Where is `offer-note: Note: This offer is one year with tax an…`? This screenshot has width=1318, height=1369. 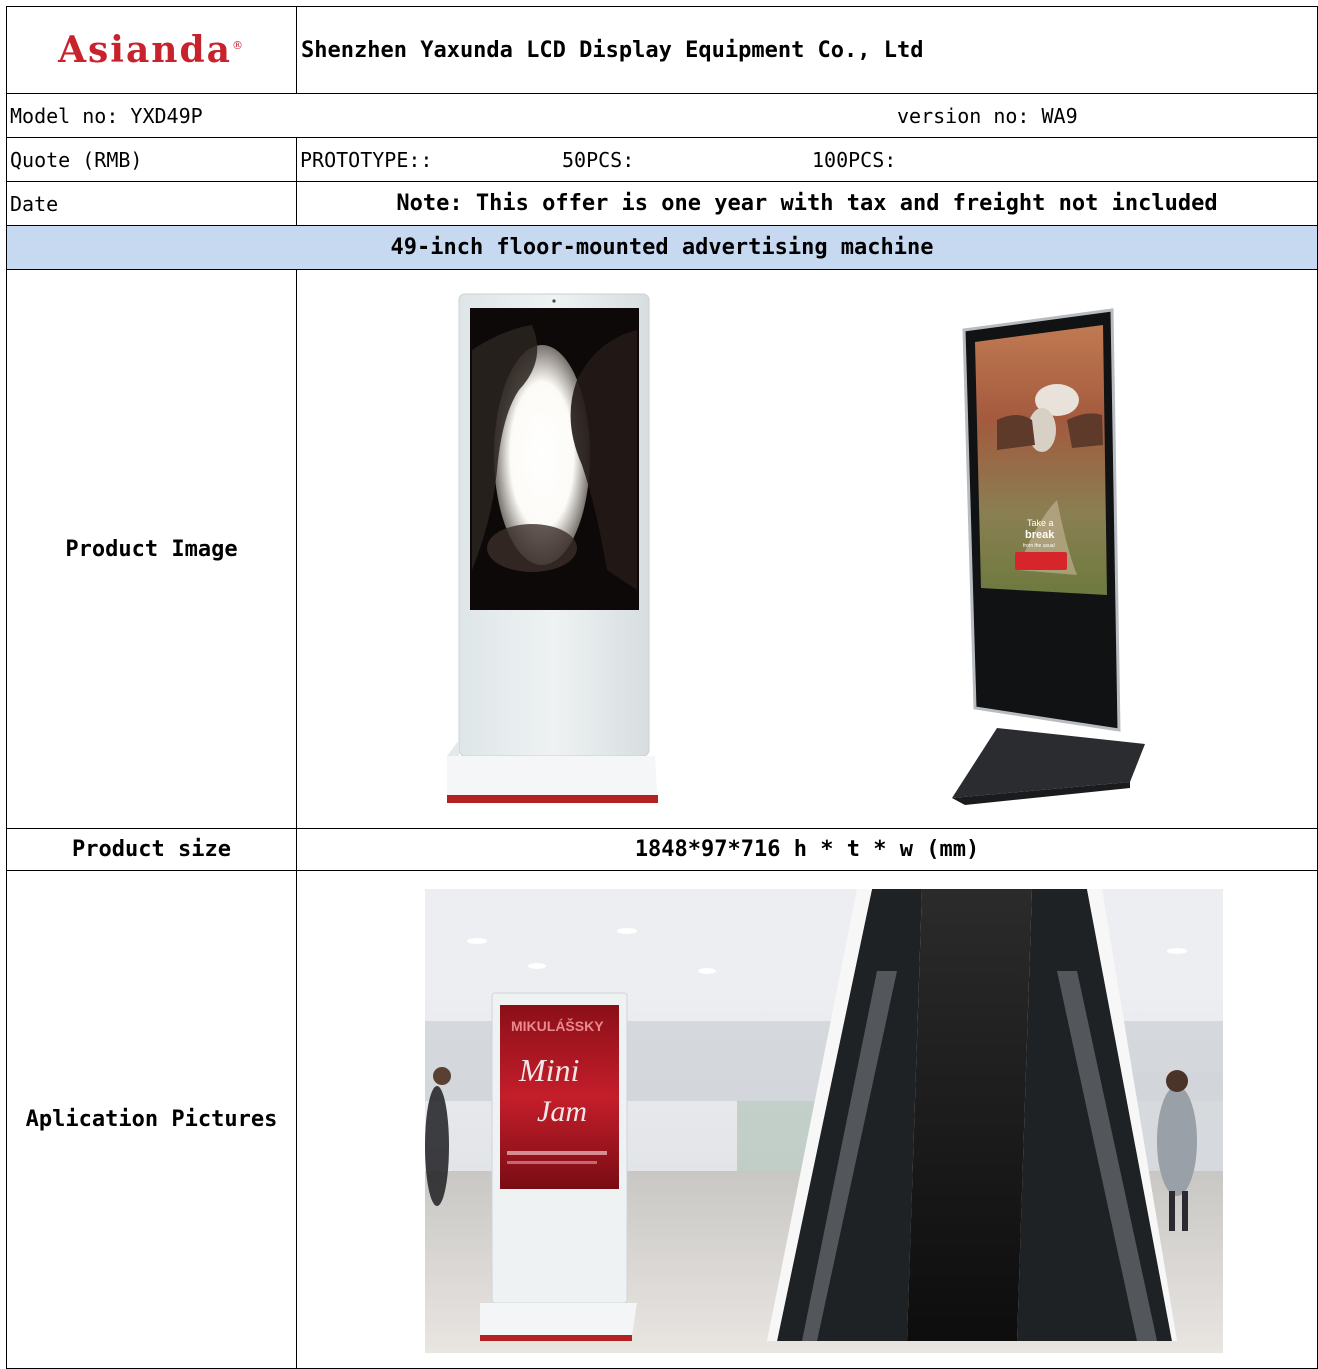
offer-note: Note: This offer is one year with tax an… is located at coordinates (807, 203).